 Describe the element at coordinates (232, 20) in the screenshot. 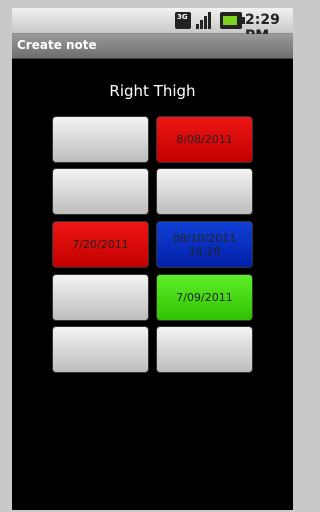

I see `battery-charging-icon` at that location.